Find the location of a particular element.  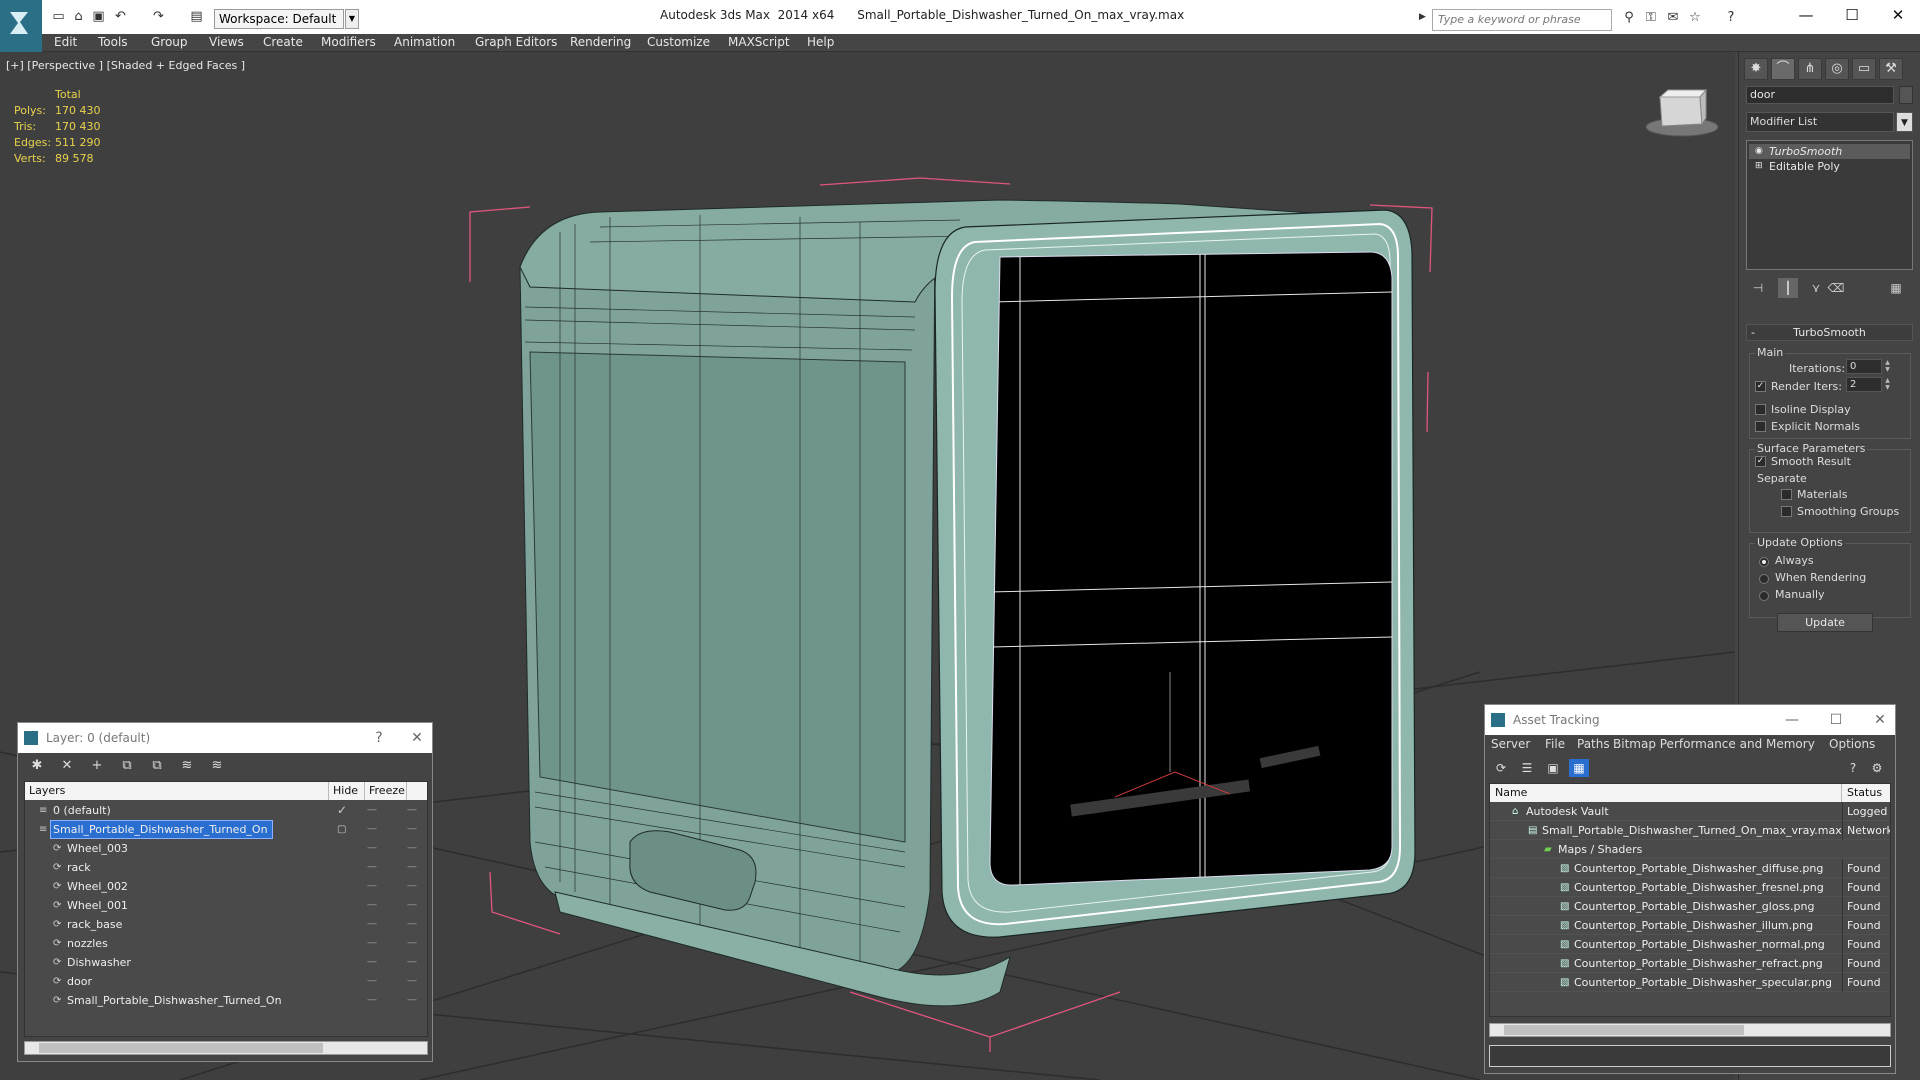

layer-row: ⟳ Wheel_001 ---- ---- is located at coordinates (226, 905).